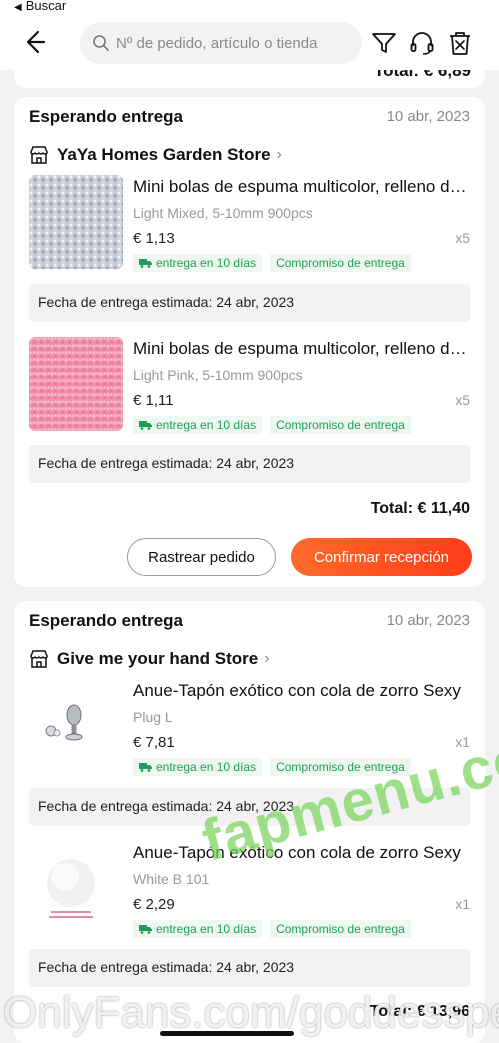 This screenshot has width=499, height=1043. Describe the element at coordinates (249, 79) in the screenshot. I see `previous-order-card: Total: € 6,89` at that location.